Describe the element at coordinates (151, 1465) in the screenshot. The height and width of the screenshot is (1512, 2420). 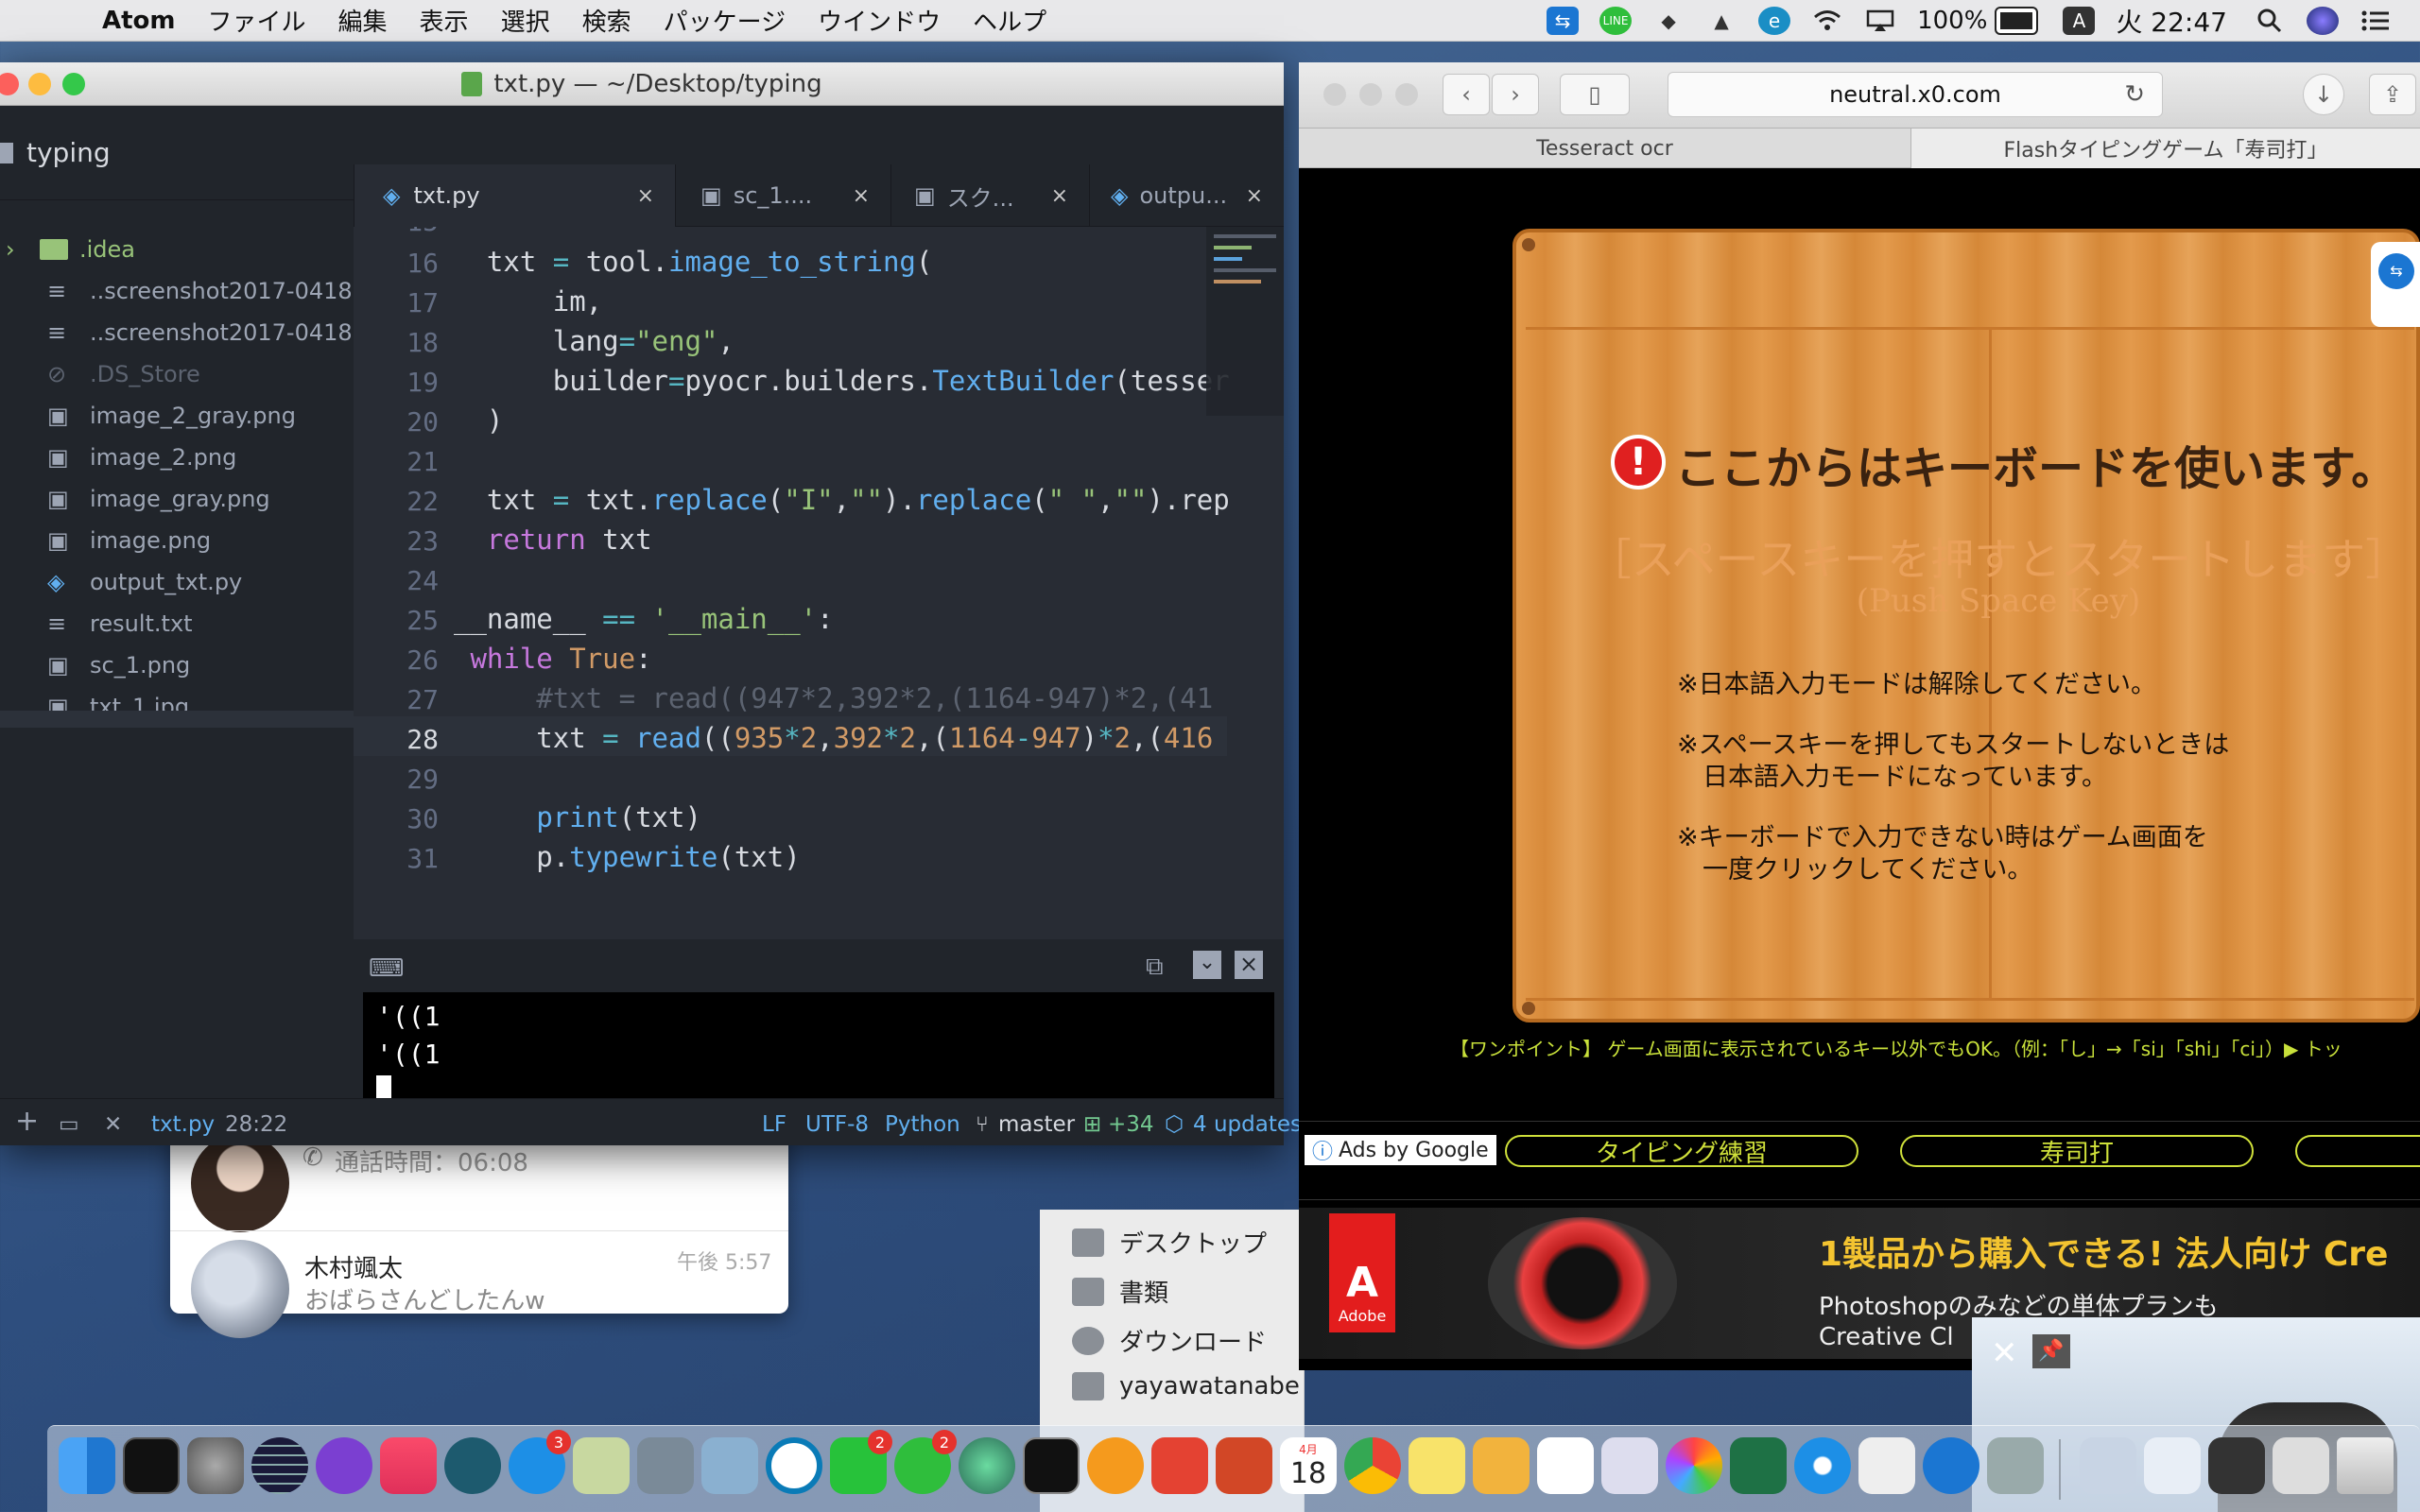
I see `terminal-dock-icon` at that location.